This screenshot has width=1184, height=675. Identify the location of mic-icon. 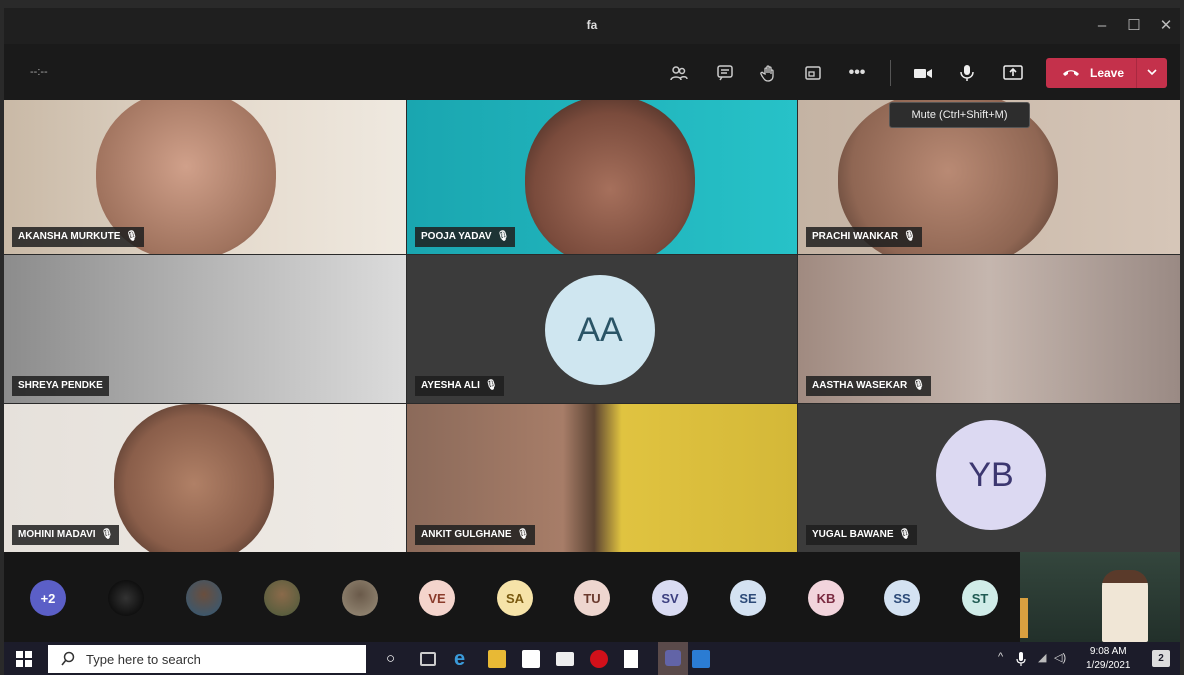
(967, 73).